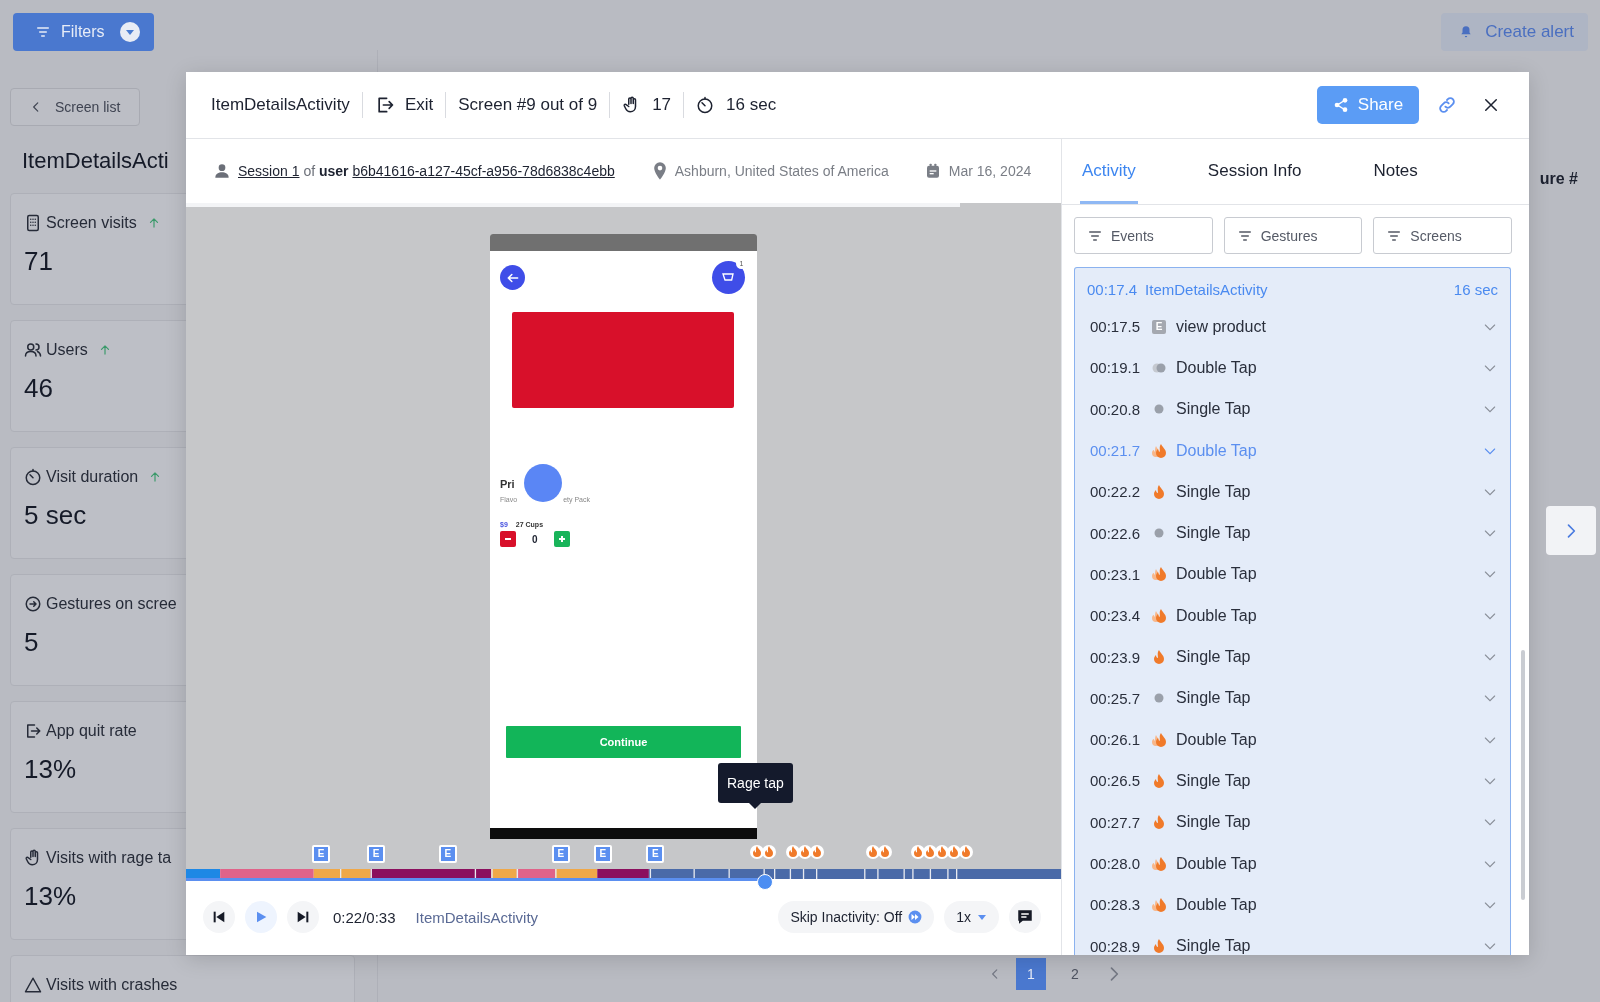  Describe the element at coordinates (91, 731) in the screenshot. I see `metric-label: App quit rate` at that location.